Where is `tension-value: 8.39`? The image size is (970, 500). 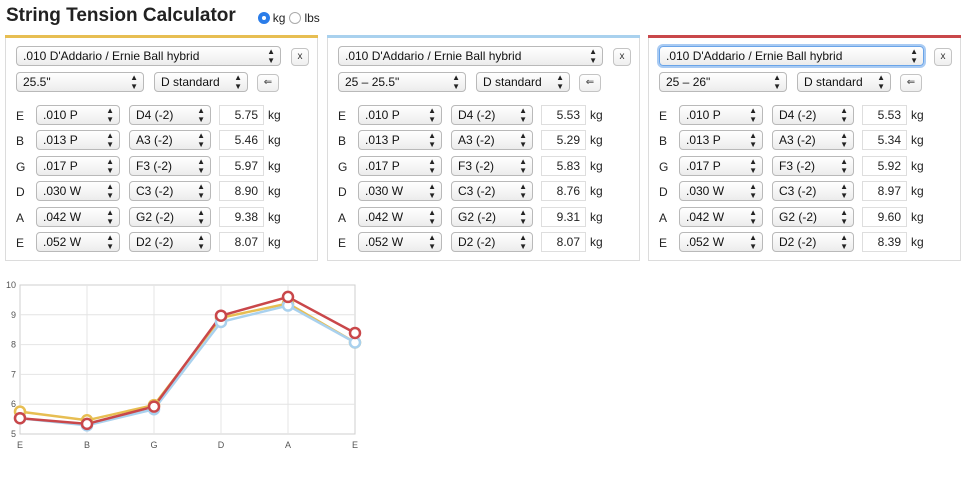 tension-value: 8.39 is located at coordinates (884, 242).